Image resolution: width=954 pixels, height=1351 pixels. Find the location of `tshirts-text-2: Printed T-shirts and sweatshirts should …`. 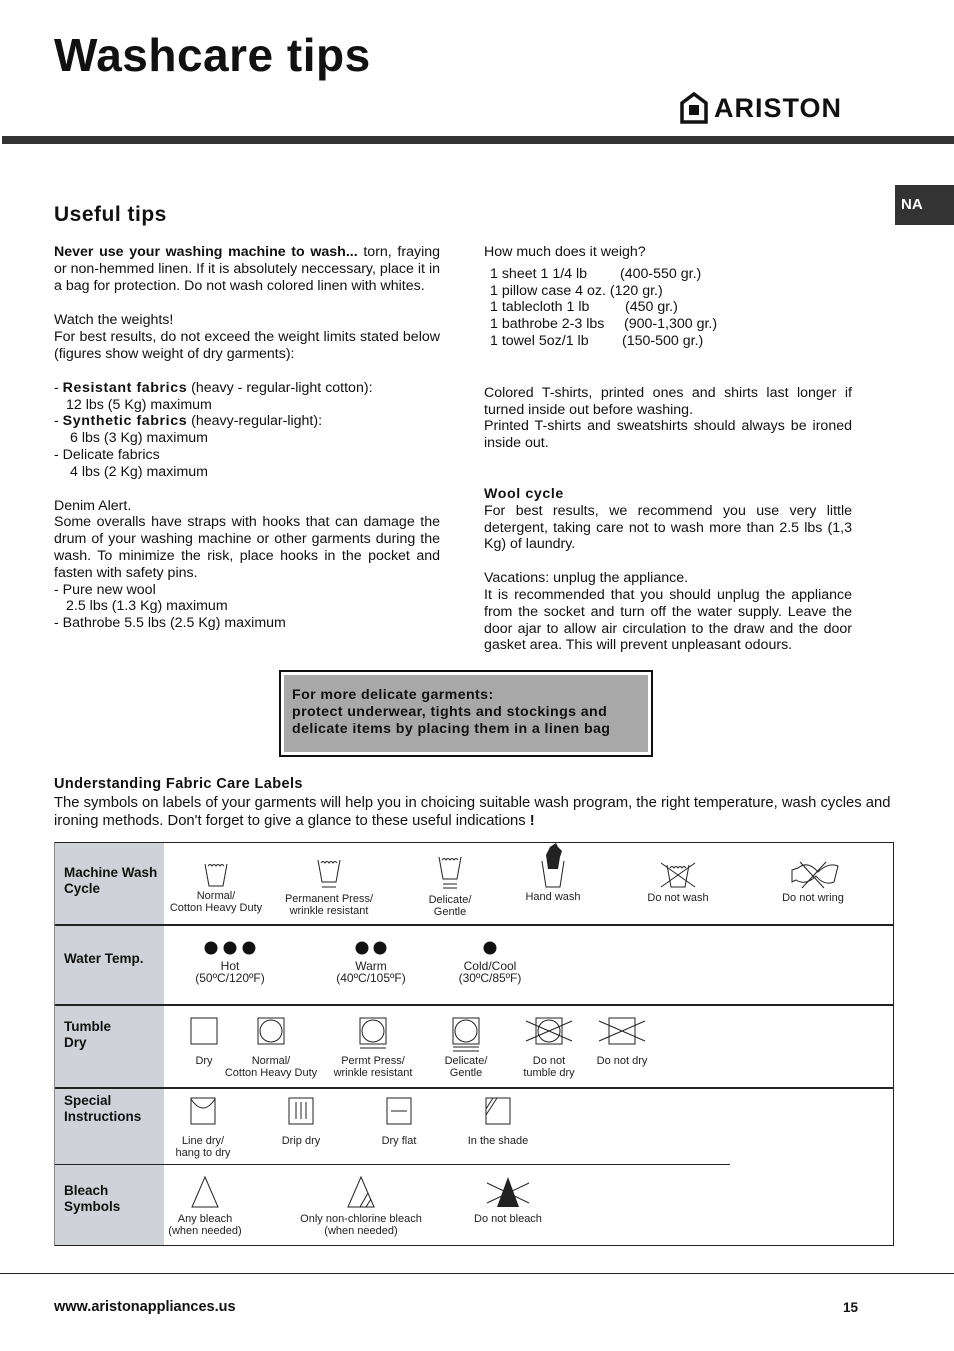

tshirts-text-2: Printed T-shirts and sweatshirts should … is located at coordinates (668, 435).